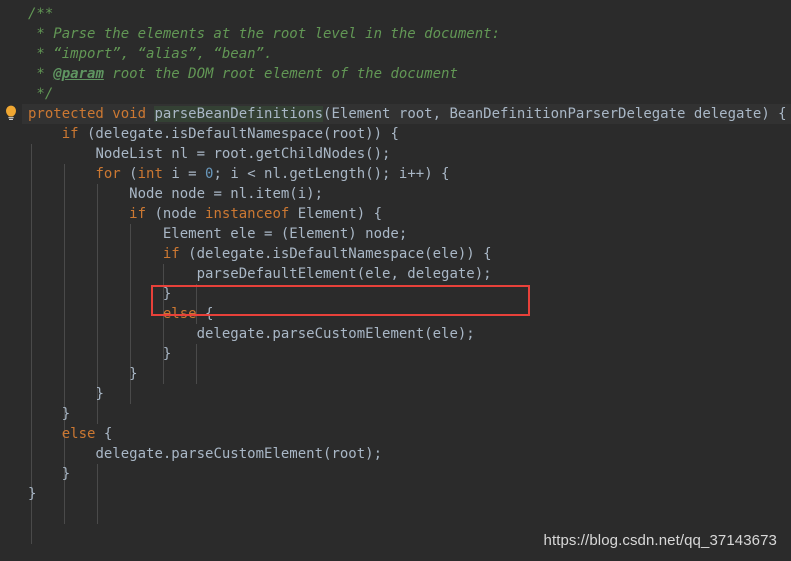 The image size is (791, 561). I want to click on token-keyword: protected, so click(66, 114).